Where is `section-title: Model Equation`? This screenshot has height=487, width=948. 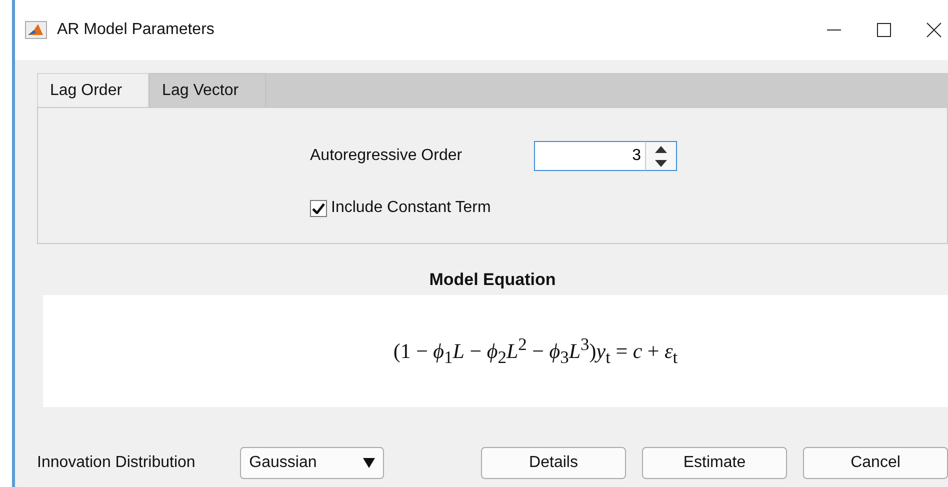
section-title: Model Equation is located at coordinates (492, 279).